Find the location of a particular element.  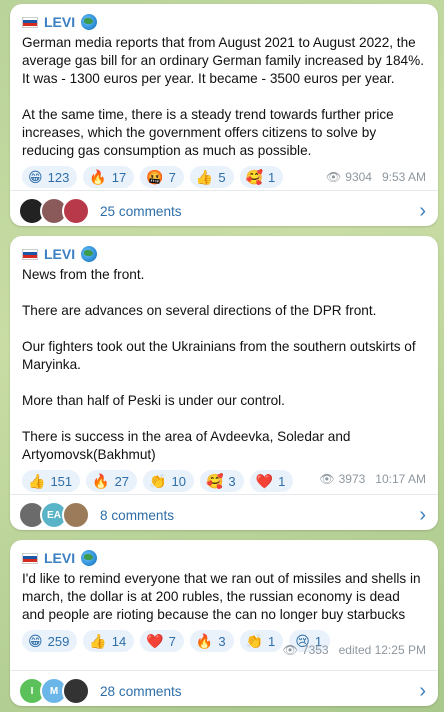

post-meta: 👁 3973 10:17 AM is located at coordinates (372, 479).